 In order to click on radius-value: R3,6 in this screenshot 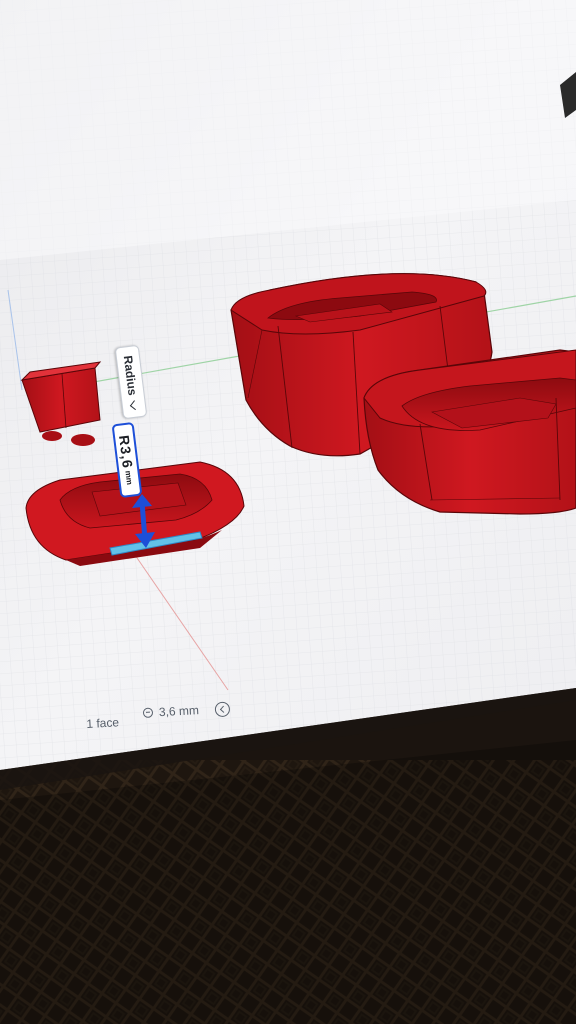, I will do `click(126, 452)`.